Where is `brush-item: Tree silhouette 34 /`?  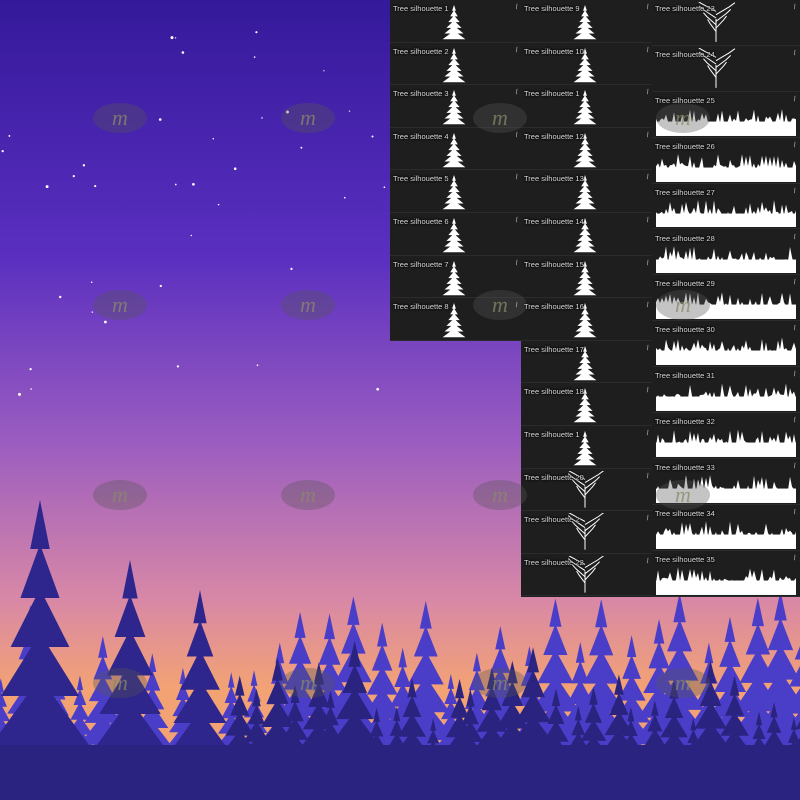
brush-item: Tree silhouette 34 / is located at coordinates (726, 528).